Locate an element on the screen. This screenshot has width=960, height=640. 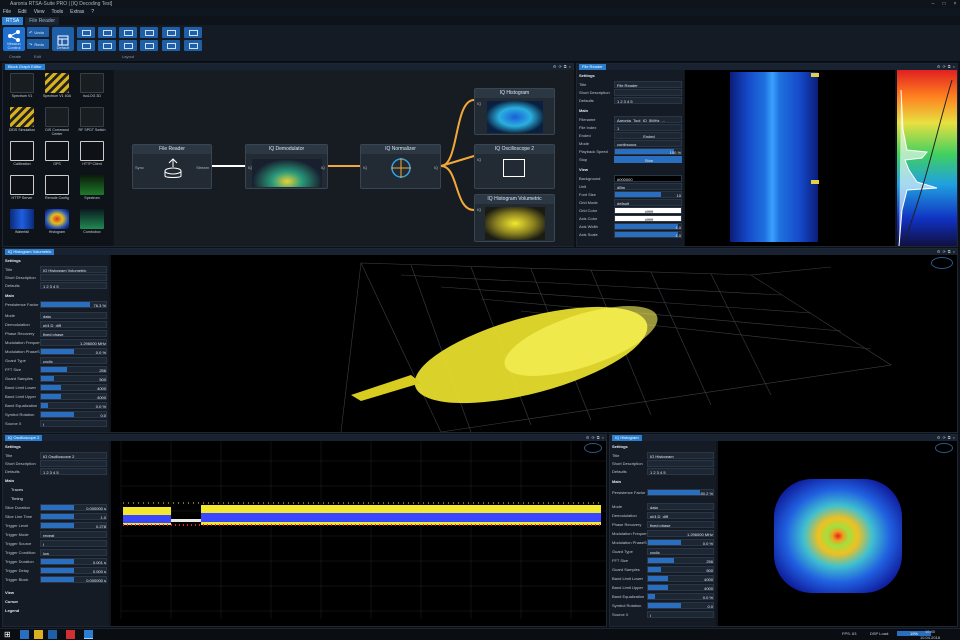
menu-tools: Tools is located at coordinates (57, 12).